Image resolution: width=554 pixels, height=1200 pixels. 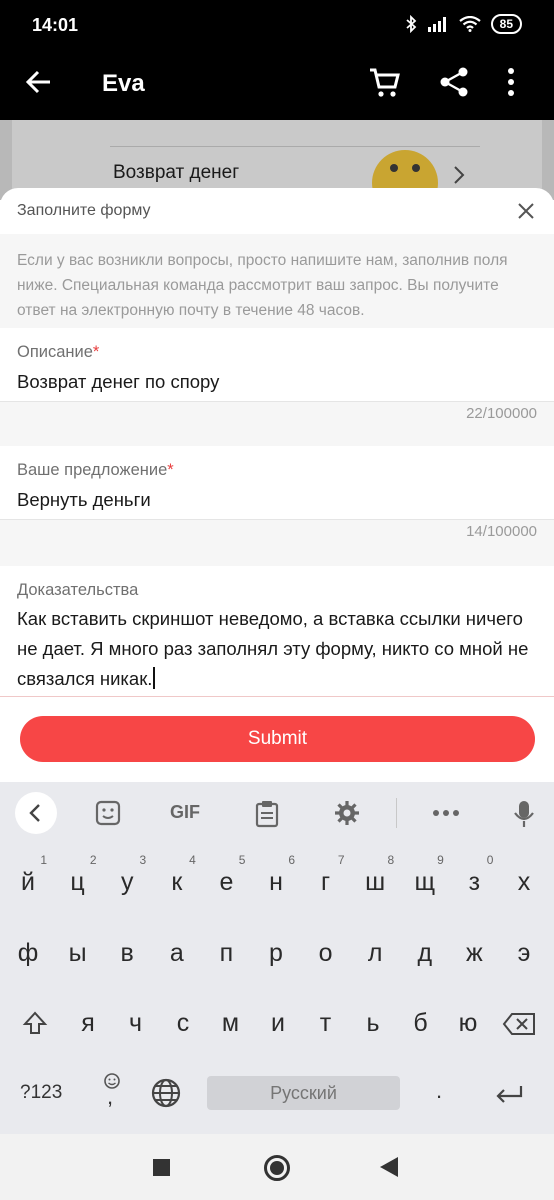 What do you see at coordinates (226, 881) in the screenshot?
I see `key-е: е5` at bounding box center [226, 881].